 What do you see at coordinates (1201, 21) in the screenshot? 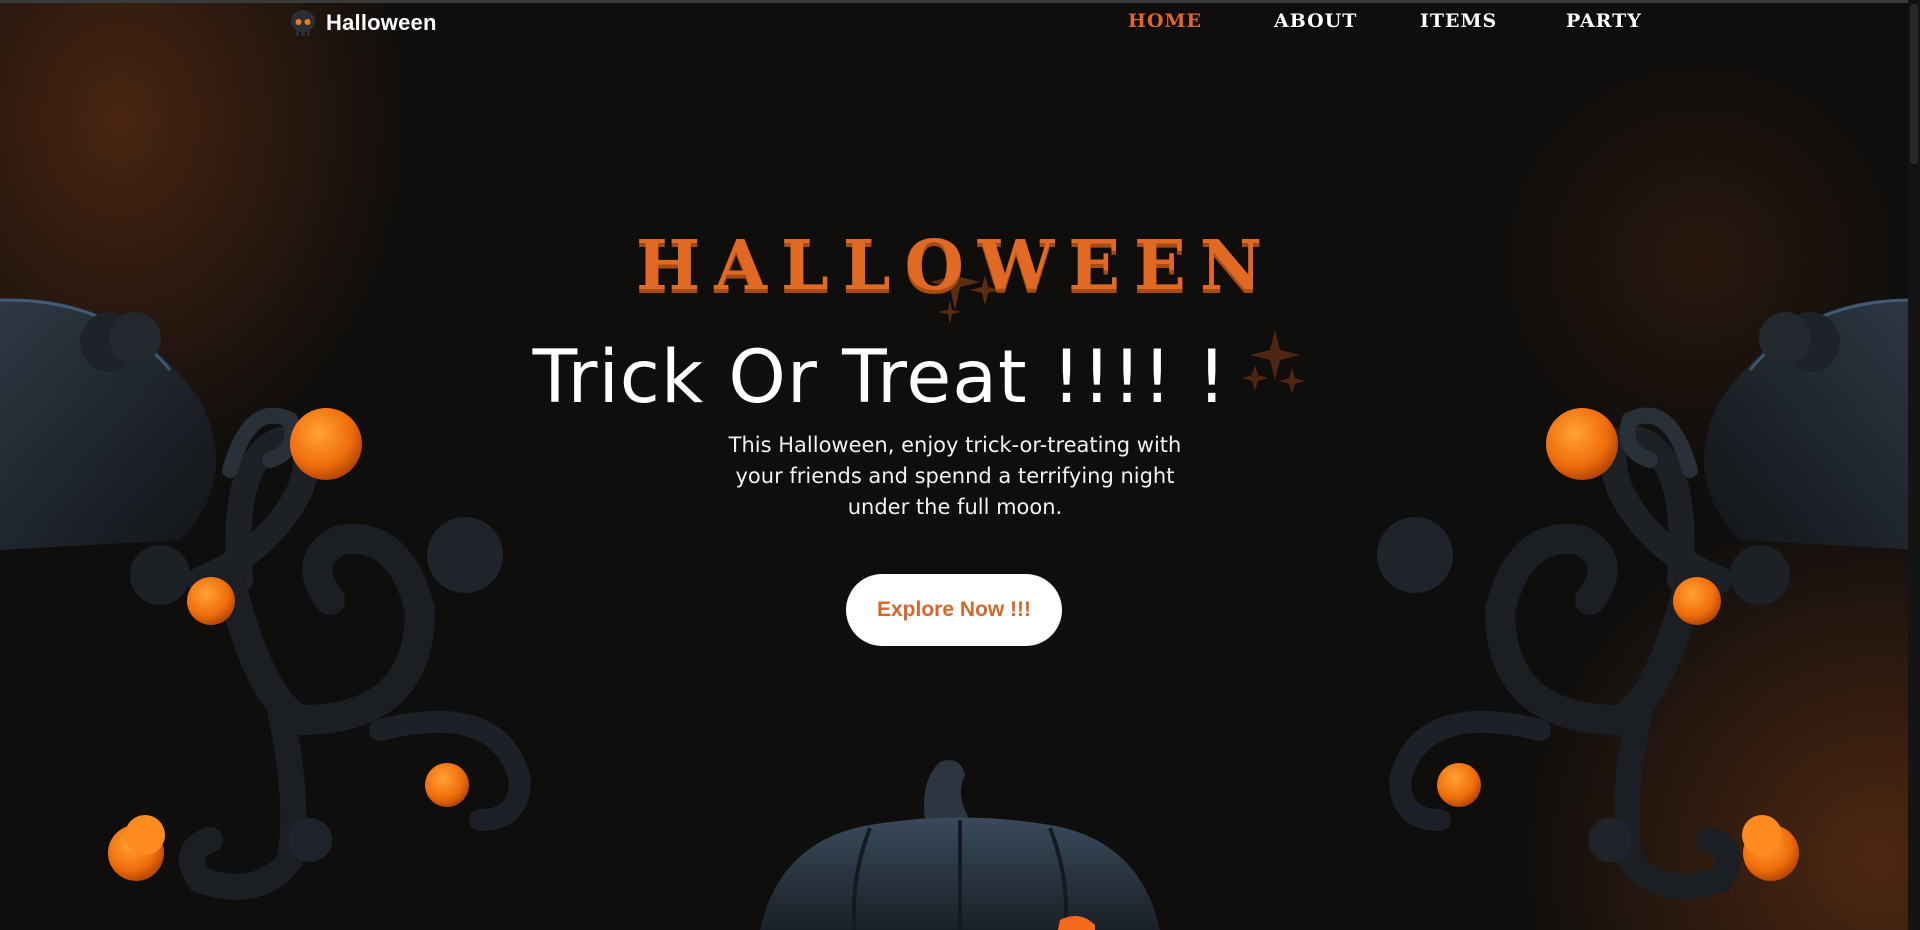
I see `nav-item-home: HOME` at bounding box center [1201, 21].